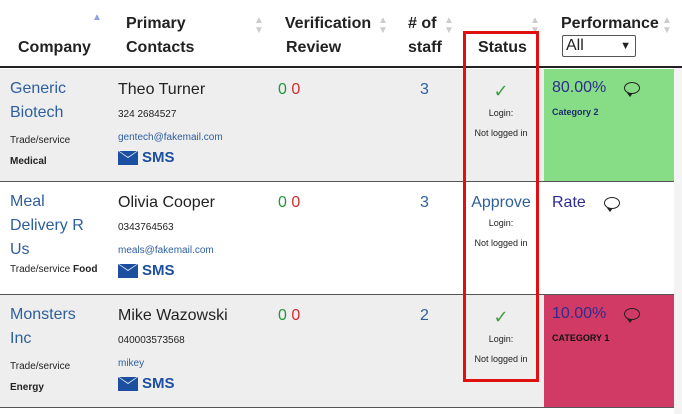  I want to click on header-company-label: Company, so click(54, 47).